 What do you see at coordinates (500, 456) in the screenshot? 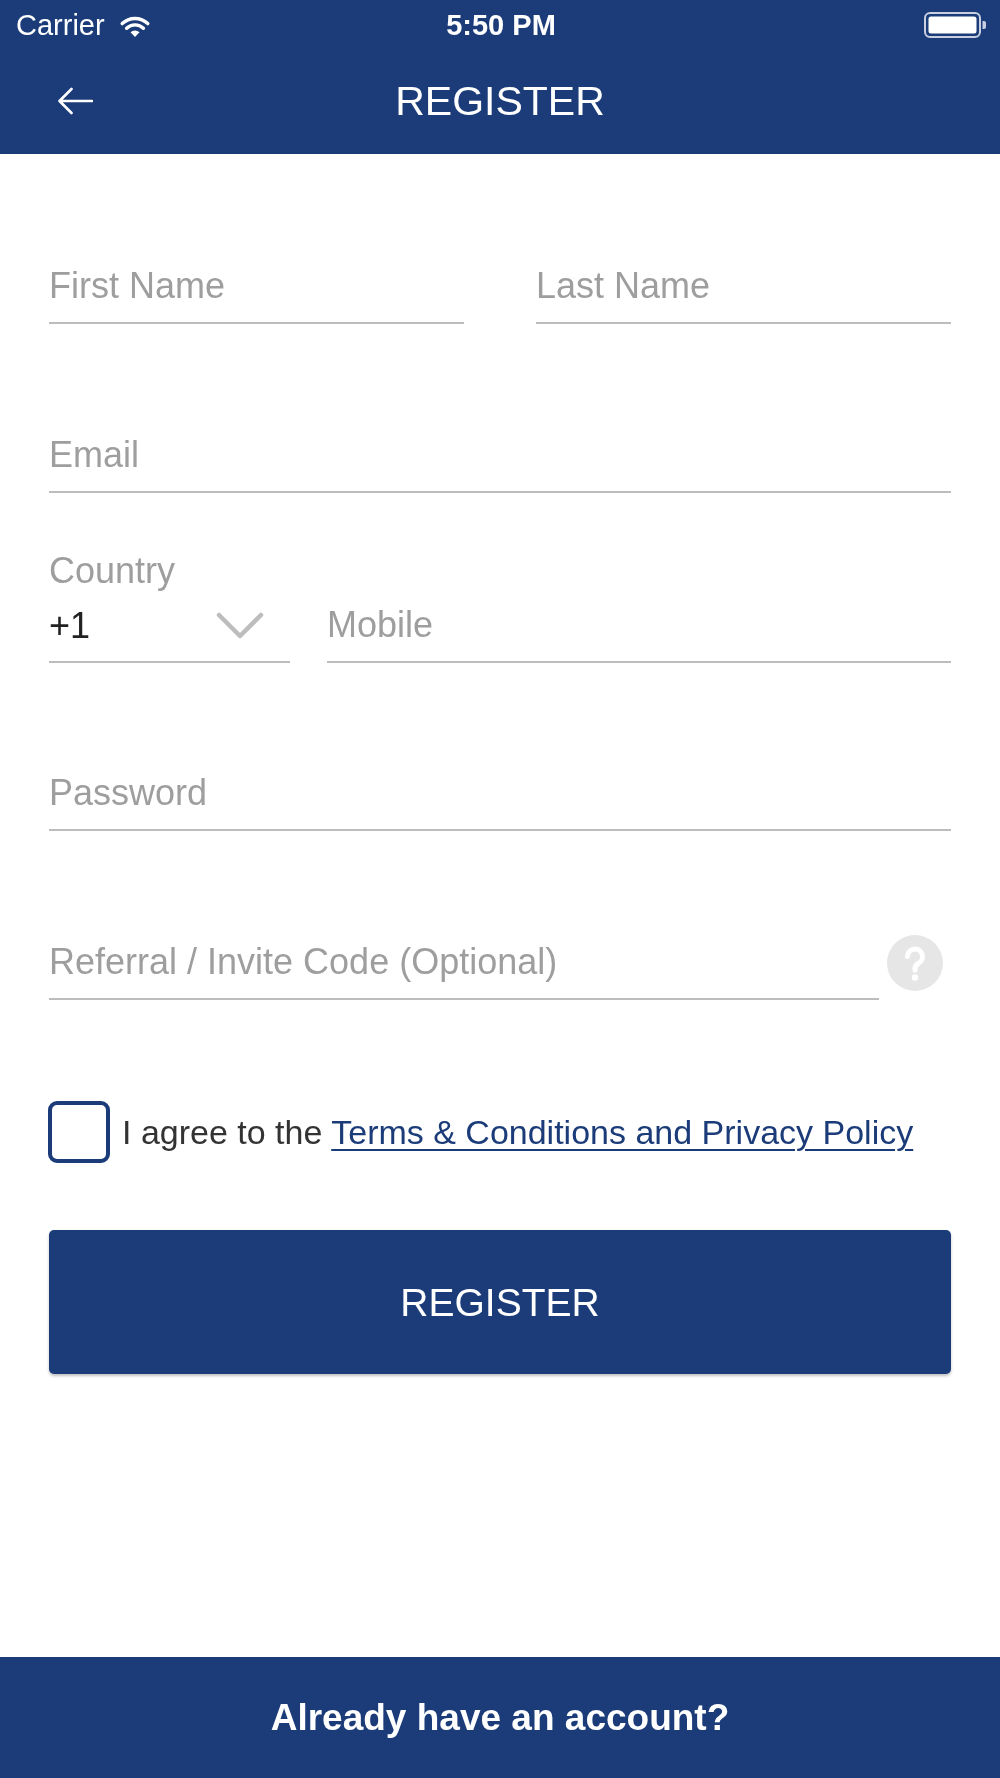
I see `email-field: Email` at bounding box center [500, 456].